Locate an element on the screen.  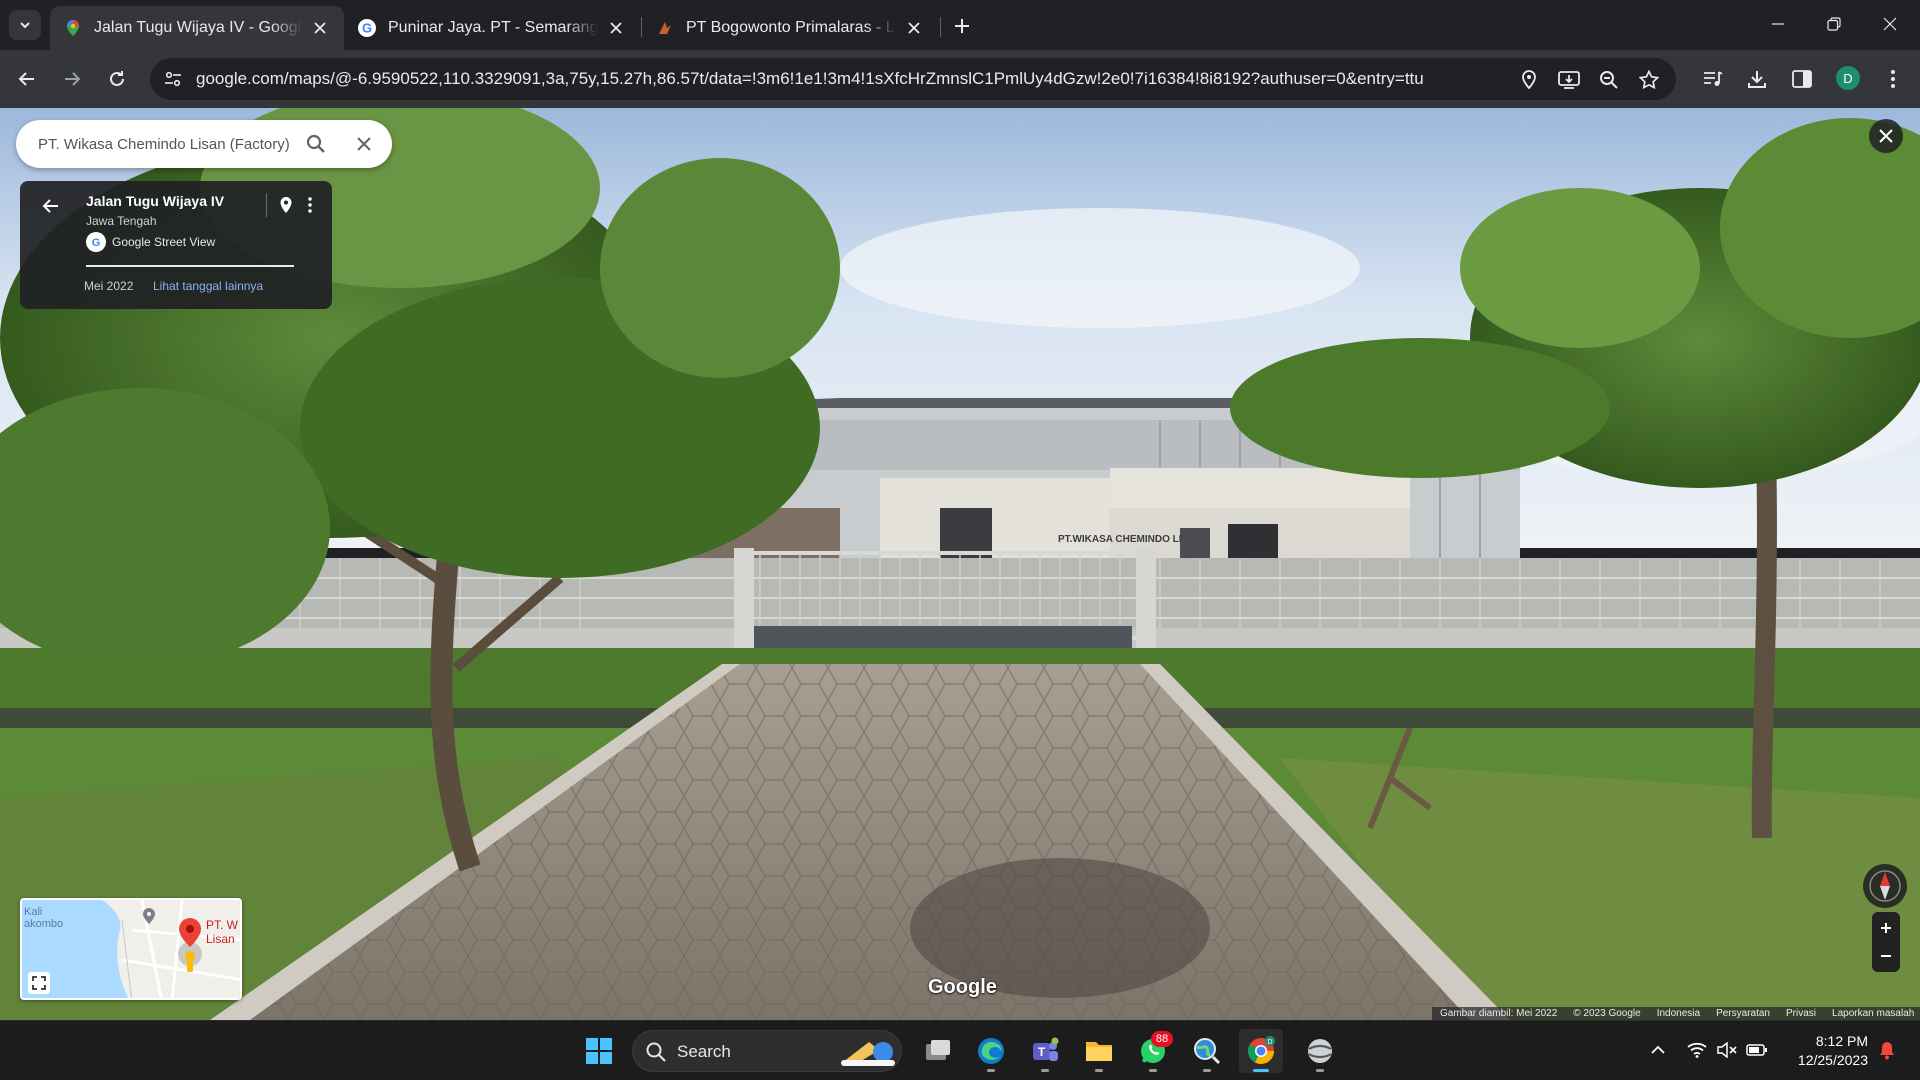
folder-icon is located at coordinates (1099, 1051).